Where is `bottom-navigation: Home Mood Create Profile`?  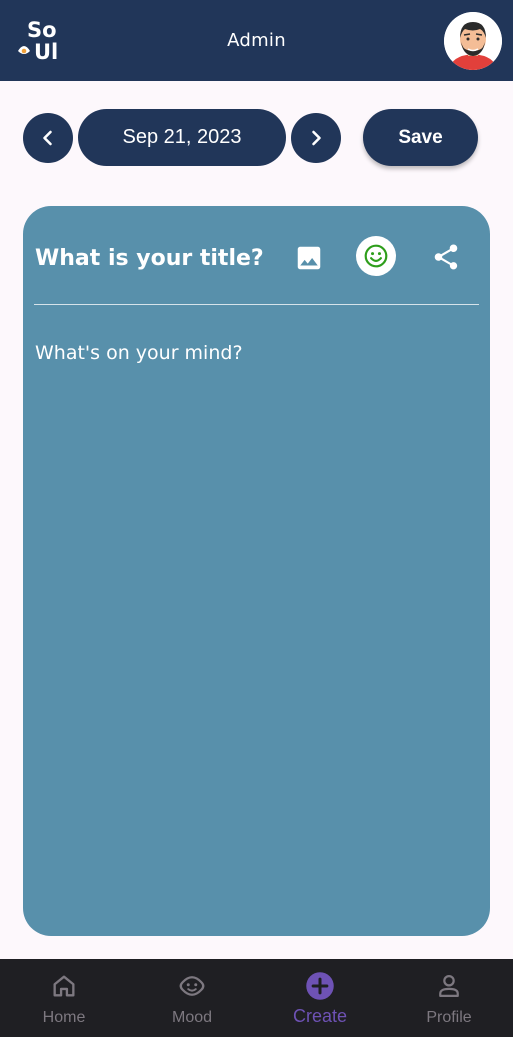
bottom-navigation: Home Mood Create Profile is located at coordinates (256, 998).